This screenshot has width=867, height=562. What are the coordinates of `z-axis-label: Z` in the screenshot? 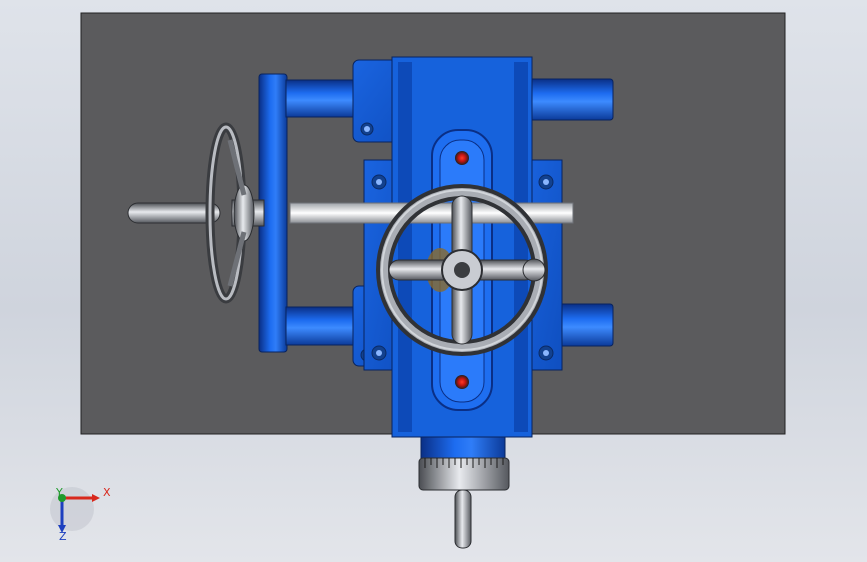 It's located at (63, 536).